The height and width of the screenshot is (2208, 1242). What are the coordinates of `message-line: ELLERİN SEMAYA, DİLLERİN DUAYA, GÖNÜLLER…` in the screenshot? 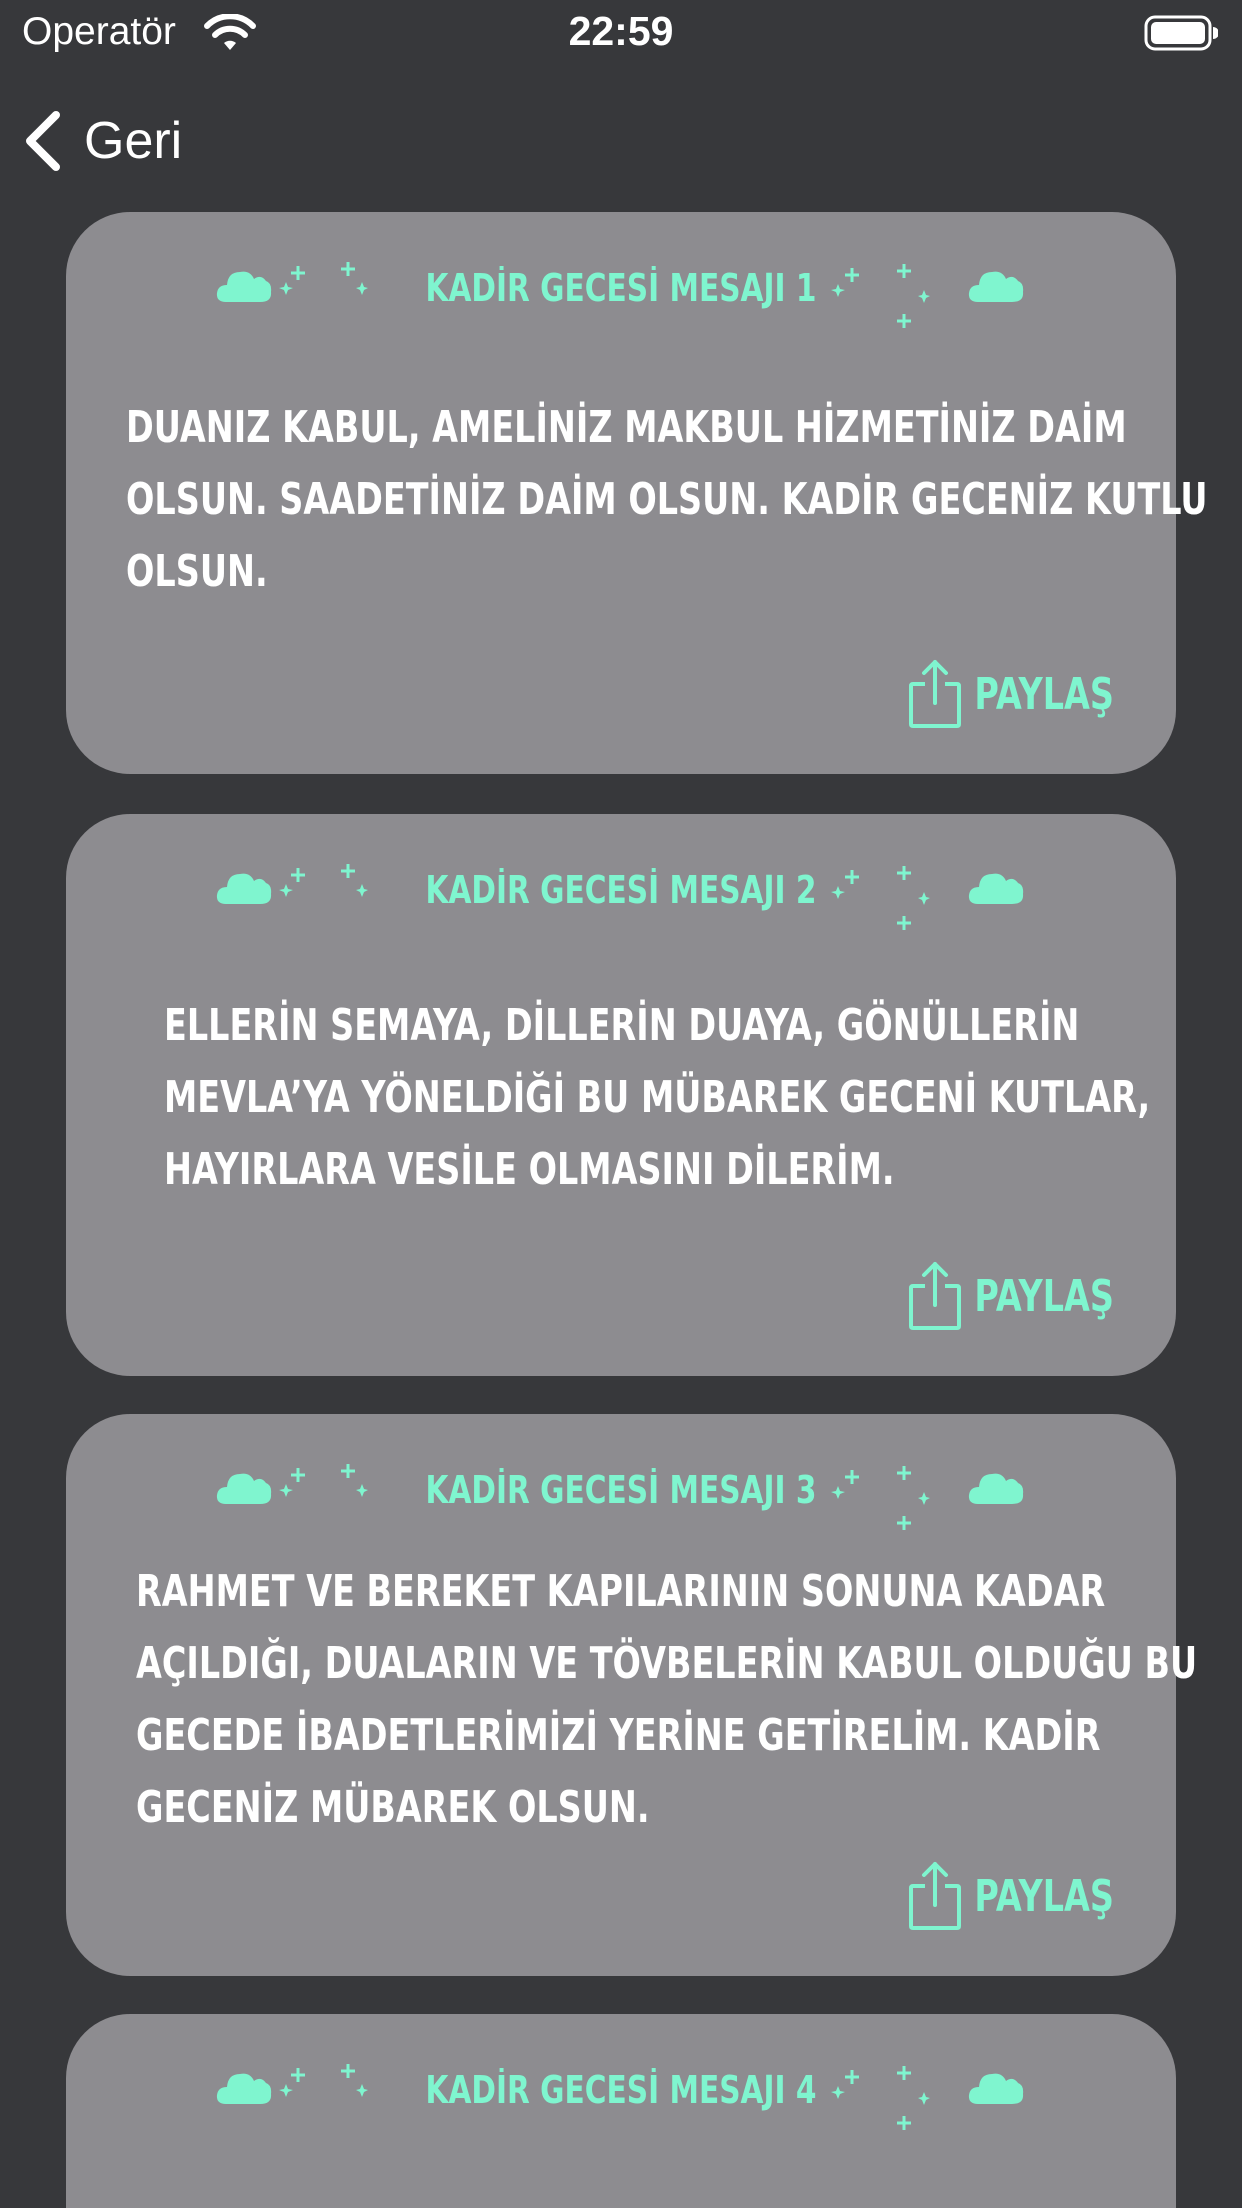 It's located at (622, 1025).